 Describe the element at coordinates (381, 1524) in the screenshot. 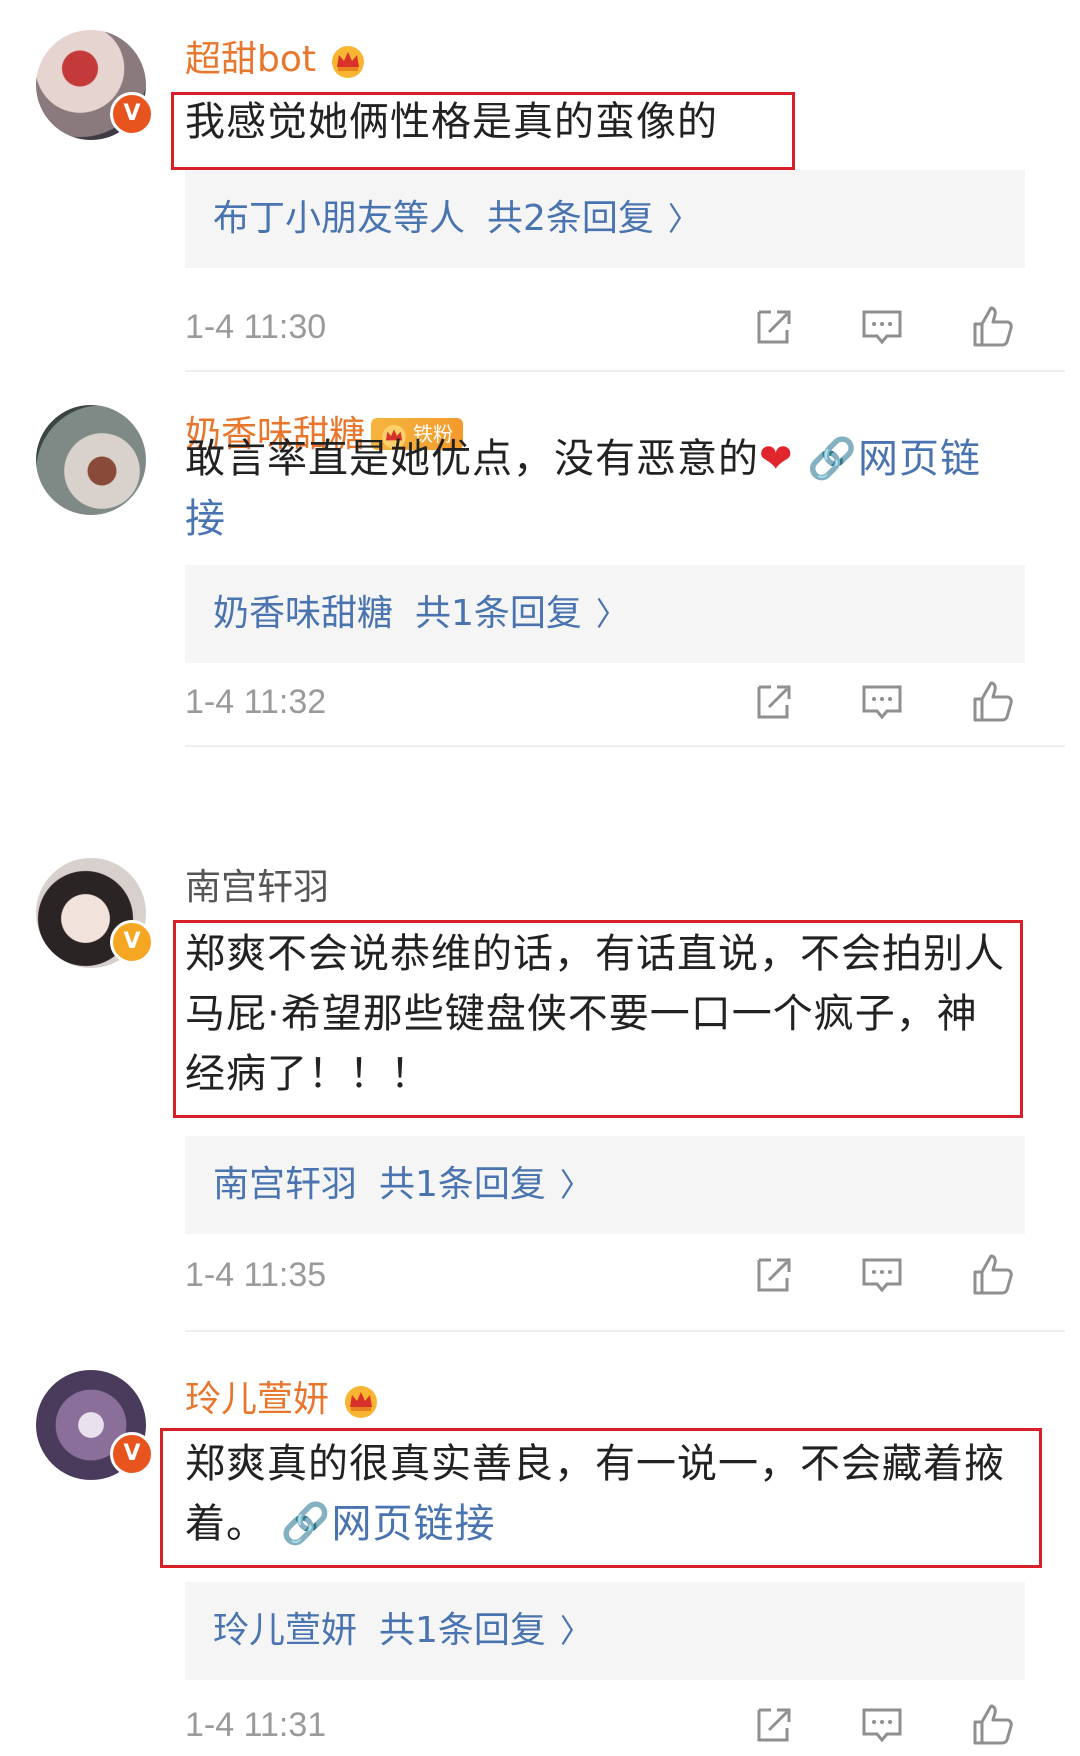

I see `web-link: 🔗网页链接` at that location.